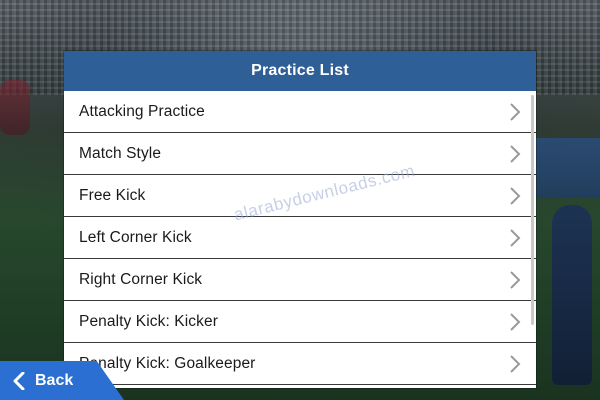 The height and width of the screenshot is (400, 600). What do you see at coordinates (300, 322) in the screenshot?
I see `list-item-penalty-kick-kicker: Penalty Kick: Kicker` at bounding box center [300, 322].